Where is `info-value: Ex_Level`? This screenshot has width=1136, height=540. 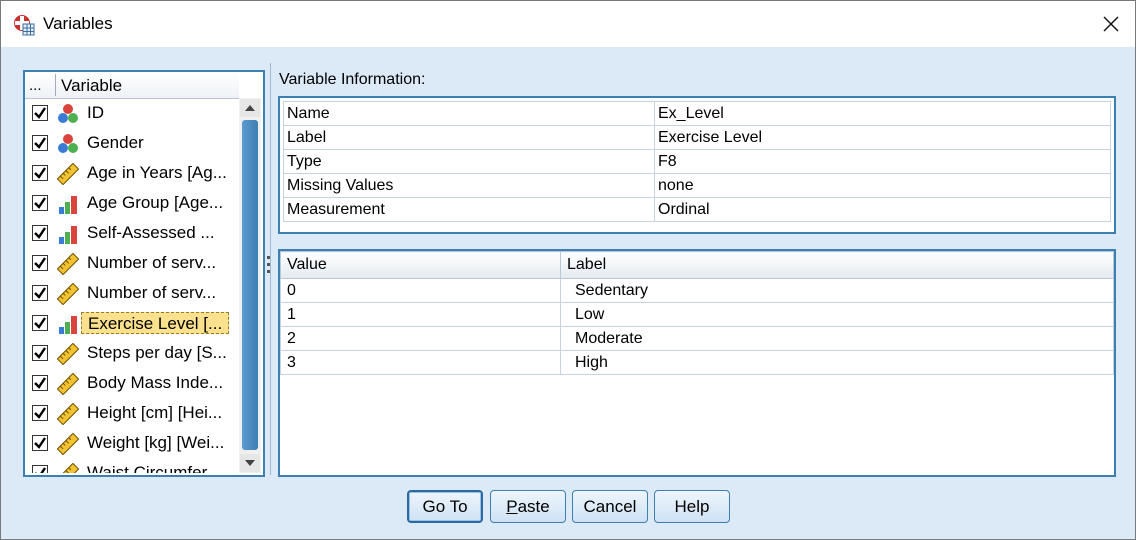
info-value: Ex_Level is located at coordinates (882, 113).